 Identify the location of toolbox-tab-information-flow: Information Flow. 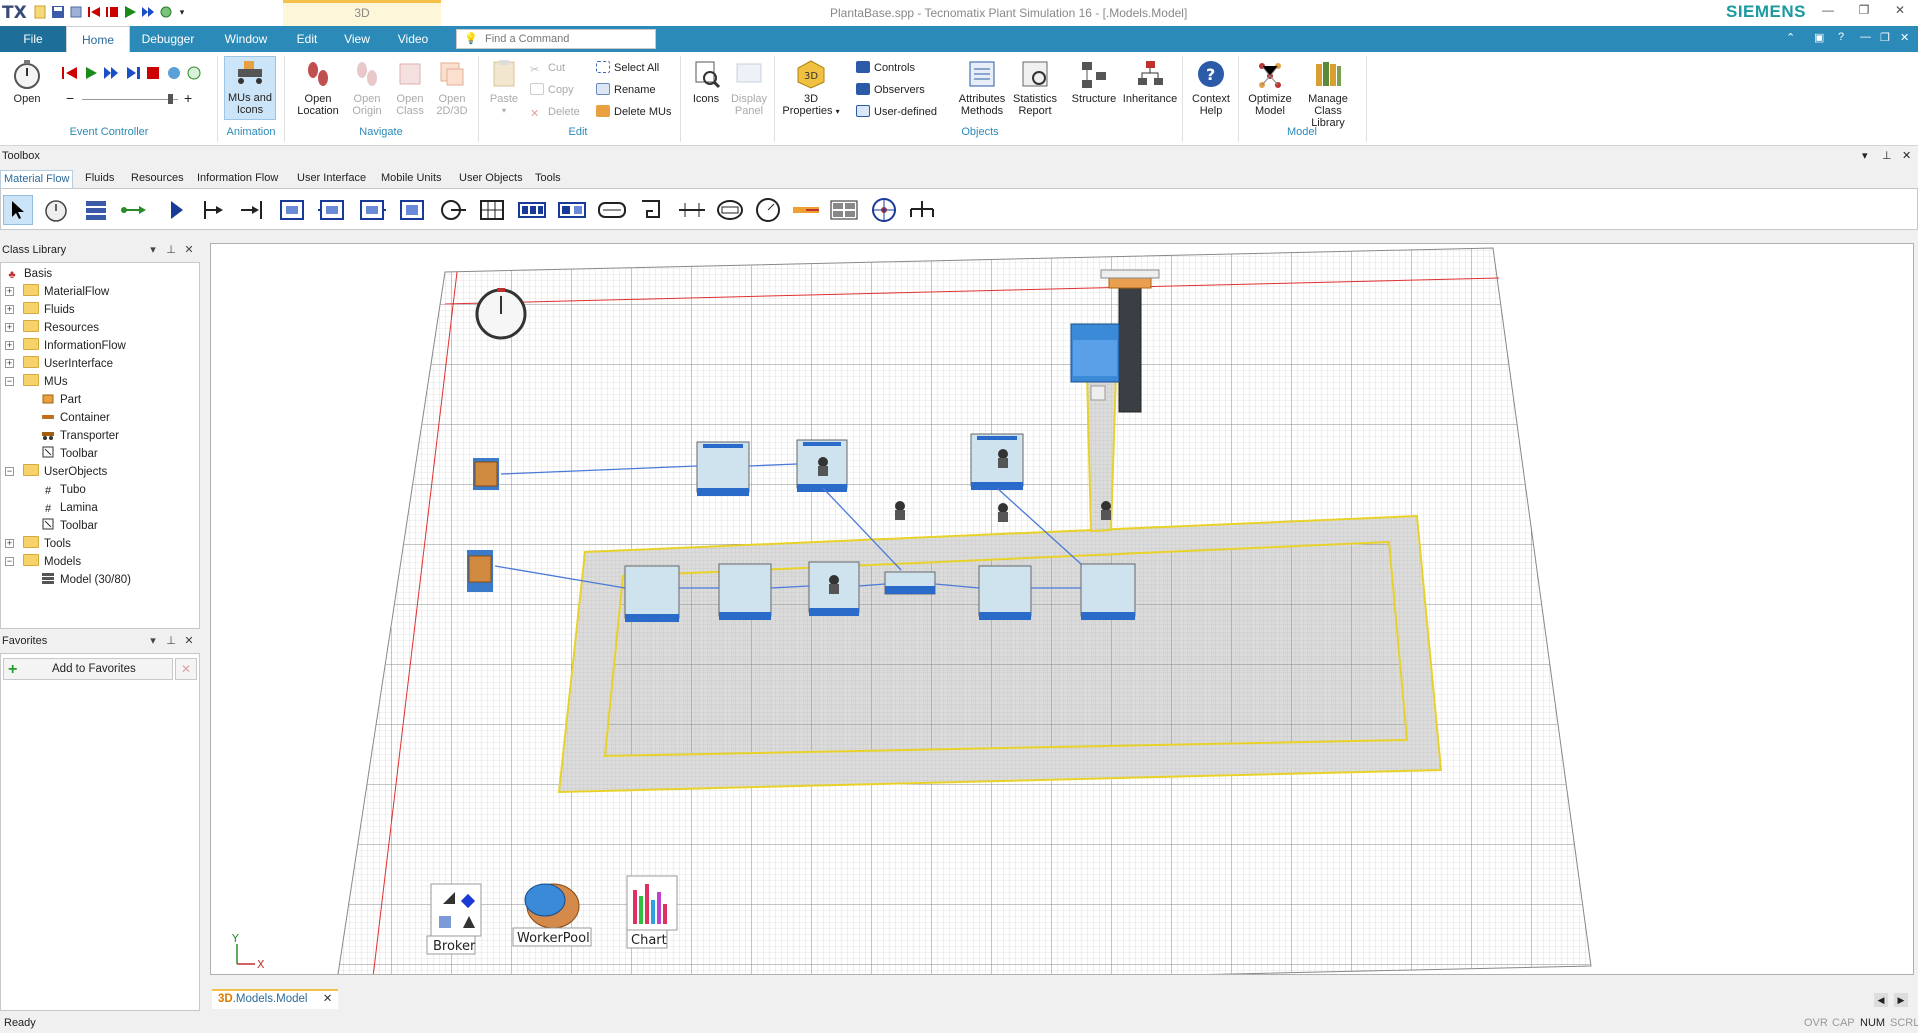
(237, 179).